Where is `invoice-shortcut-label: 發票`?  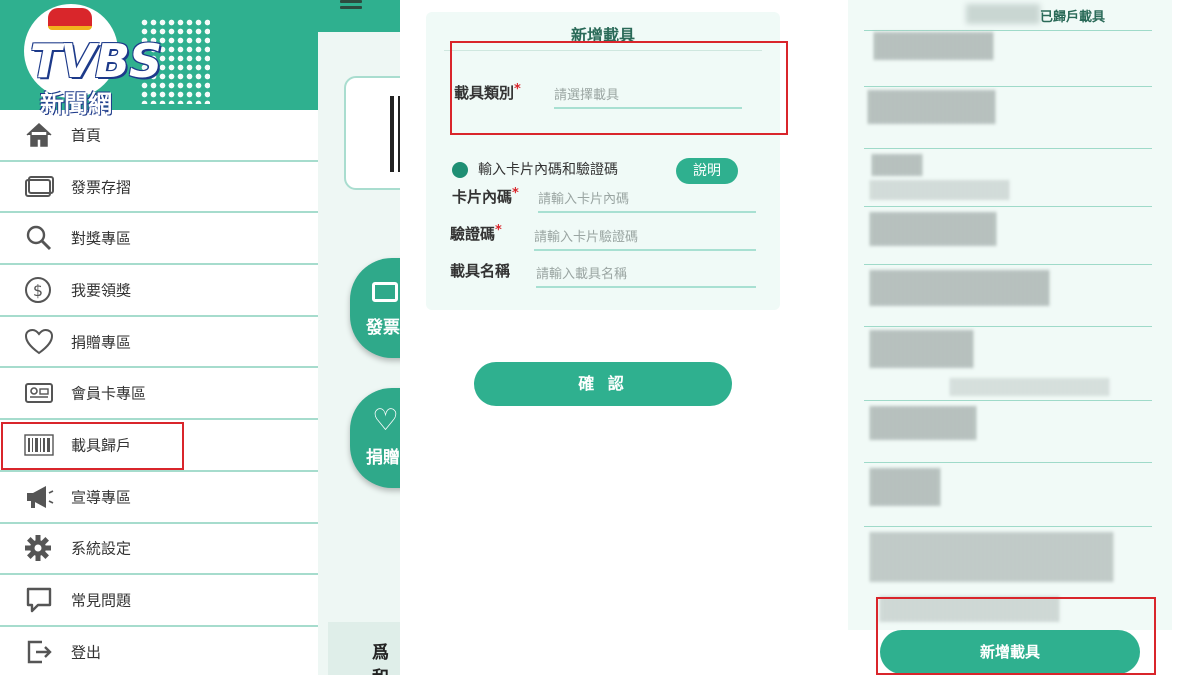 invoice-shortcut-label: 發票 is located at coordinates (383, 328).